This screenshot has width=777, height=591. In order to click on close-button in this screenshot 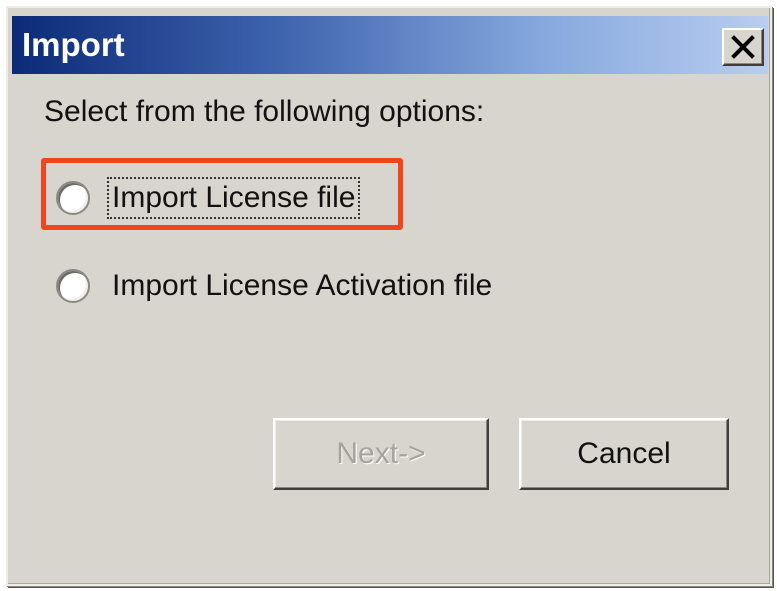, I will do `click(743, 47)`.